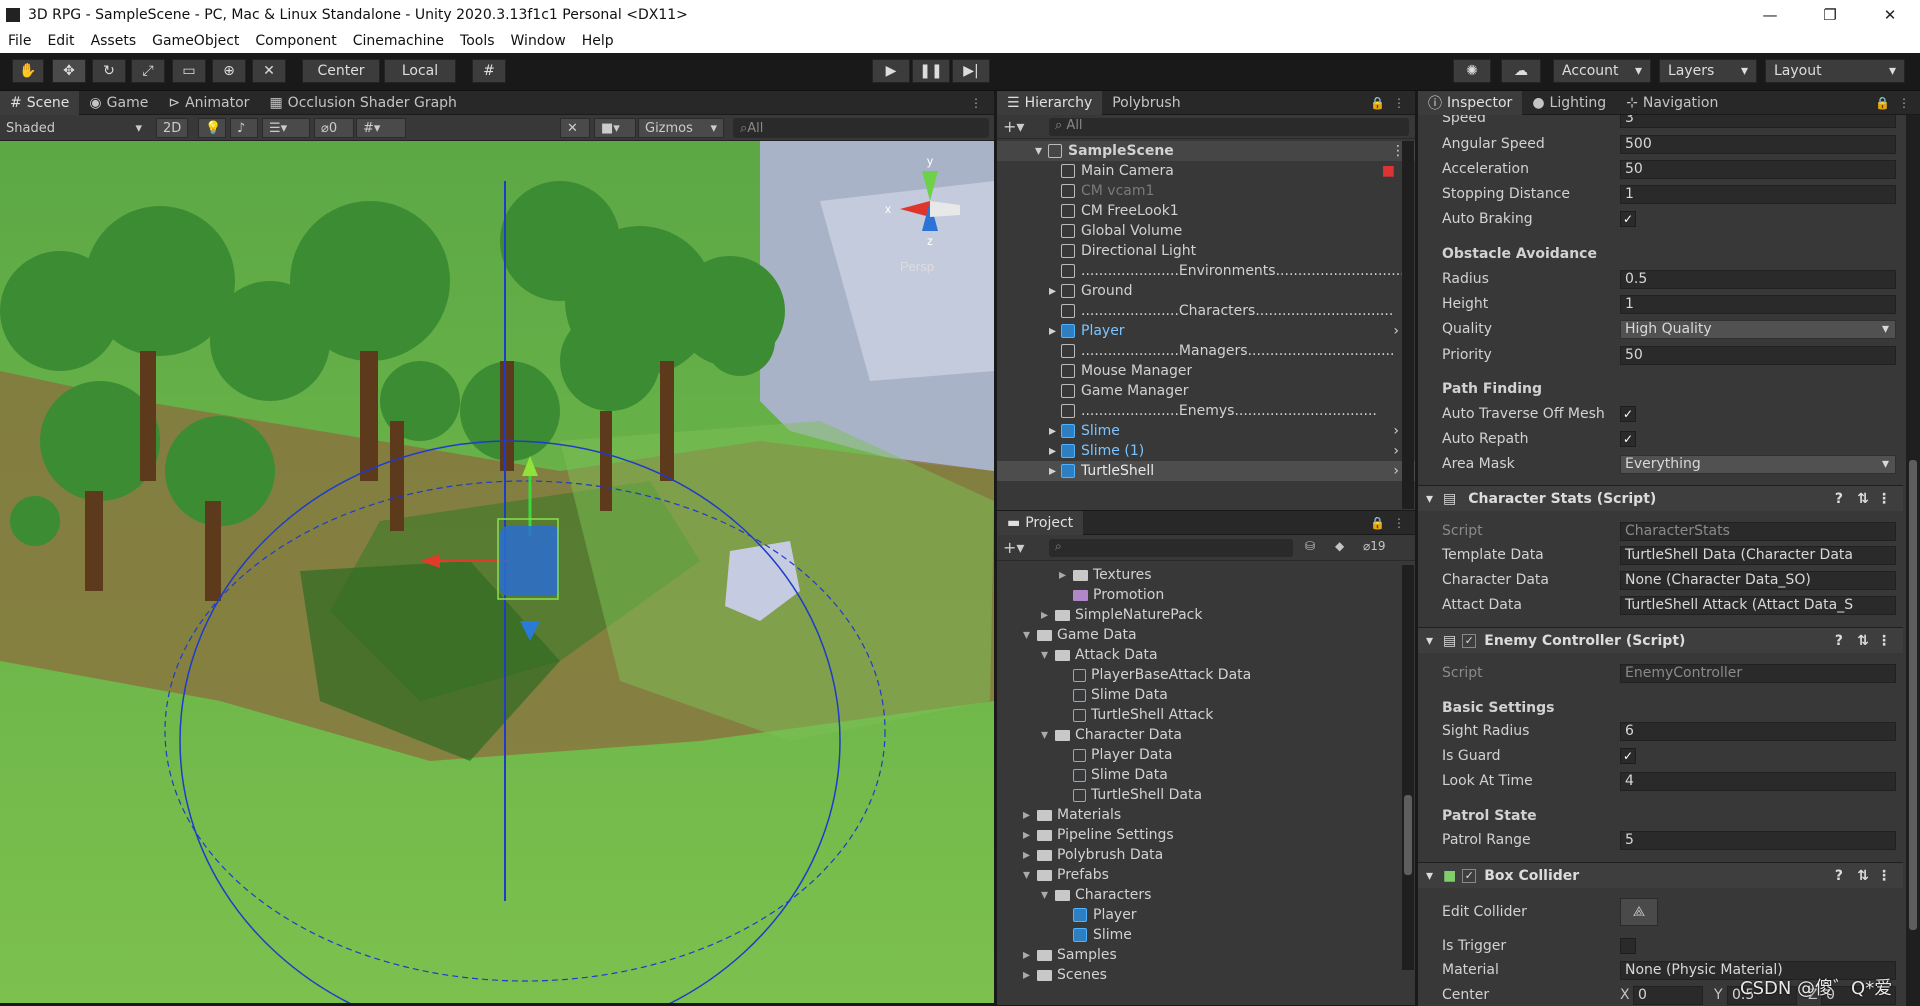  What do you see at coordinates (1206, 471) in the screenshot?
I see `hierarchy-item: ▸ TurtleShell ›` at bounding box center [1206, 471].